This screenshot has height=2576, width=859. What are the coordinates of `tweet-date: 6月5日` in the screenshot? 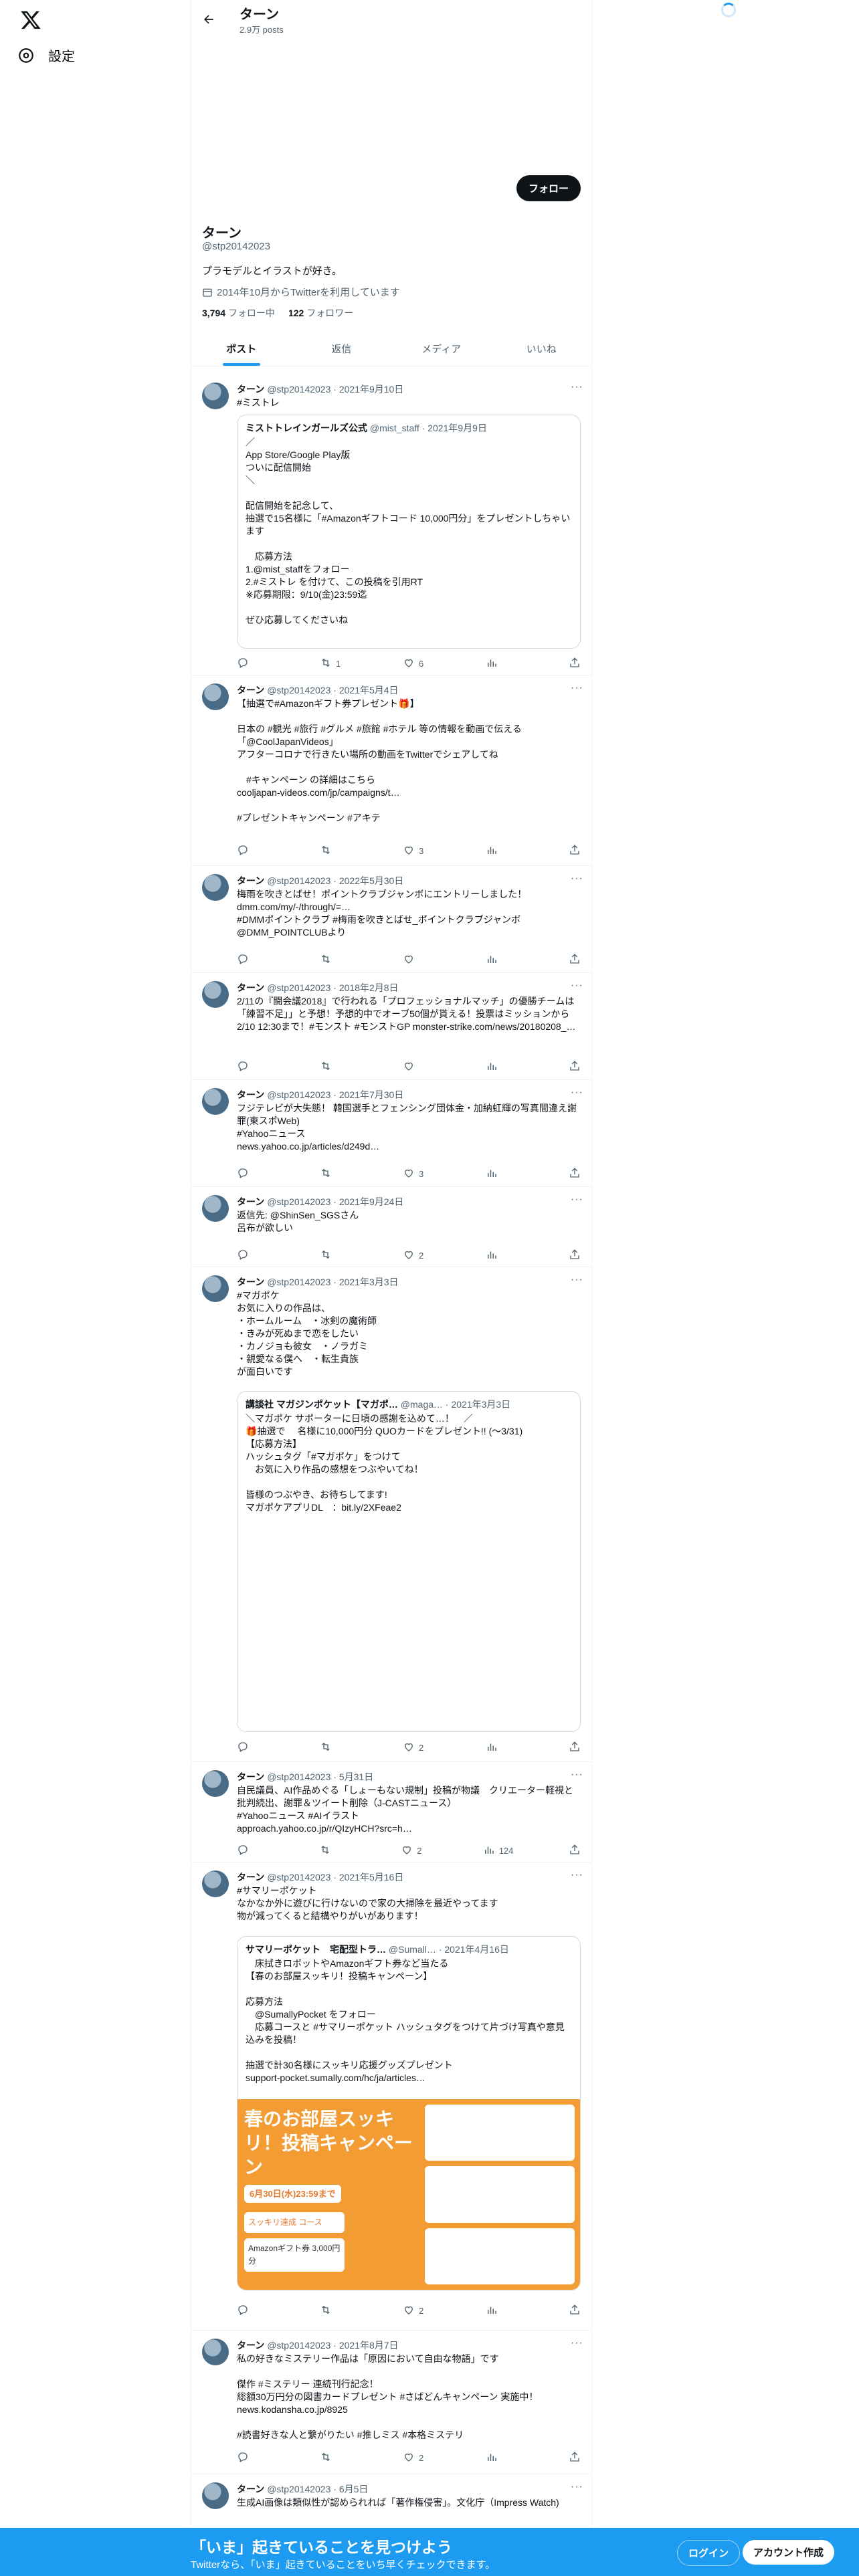 It's located at (354, 2489).